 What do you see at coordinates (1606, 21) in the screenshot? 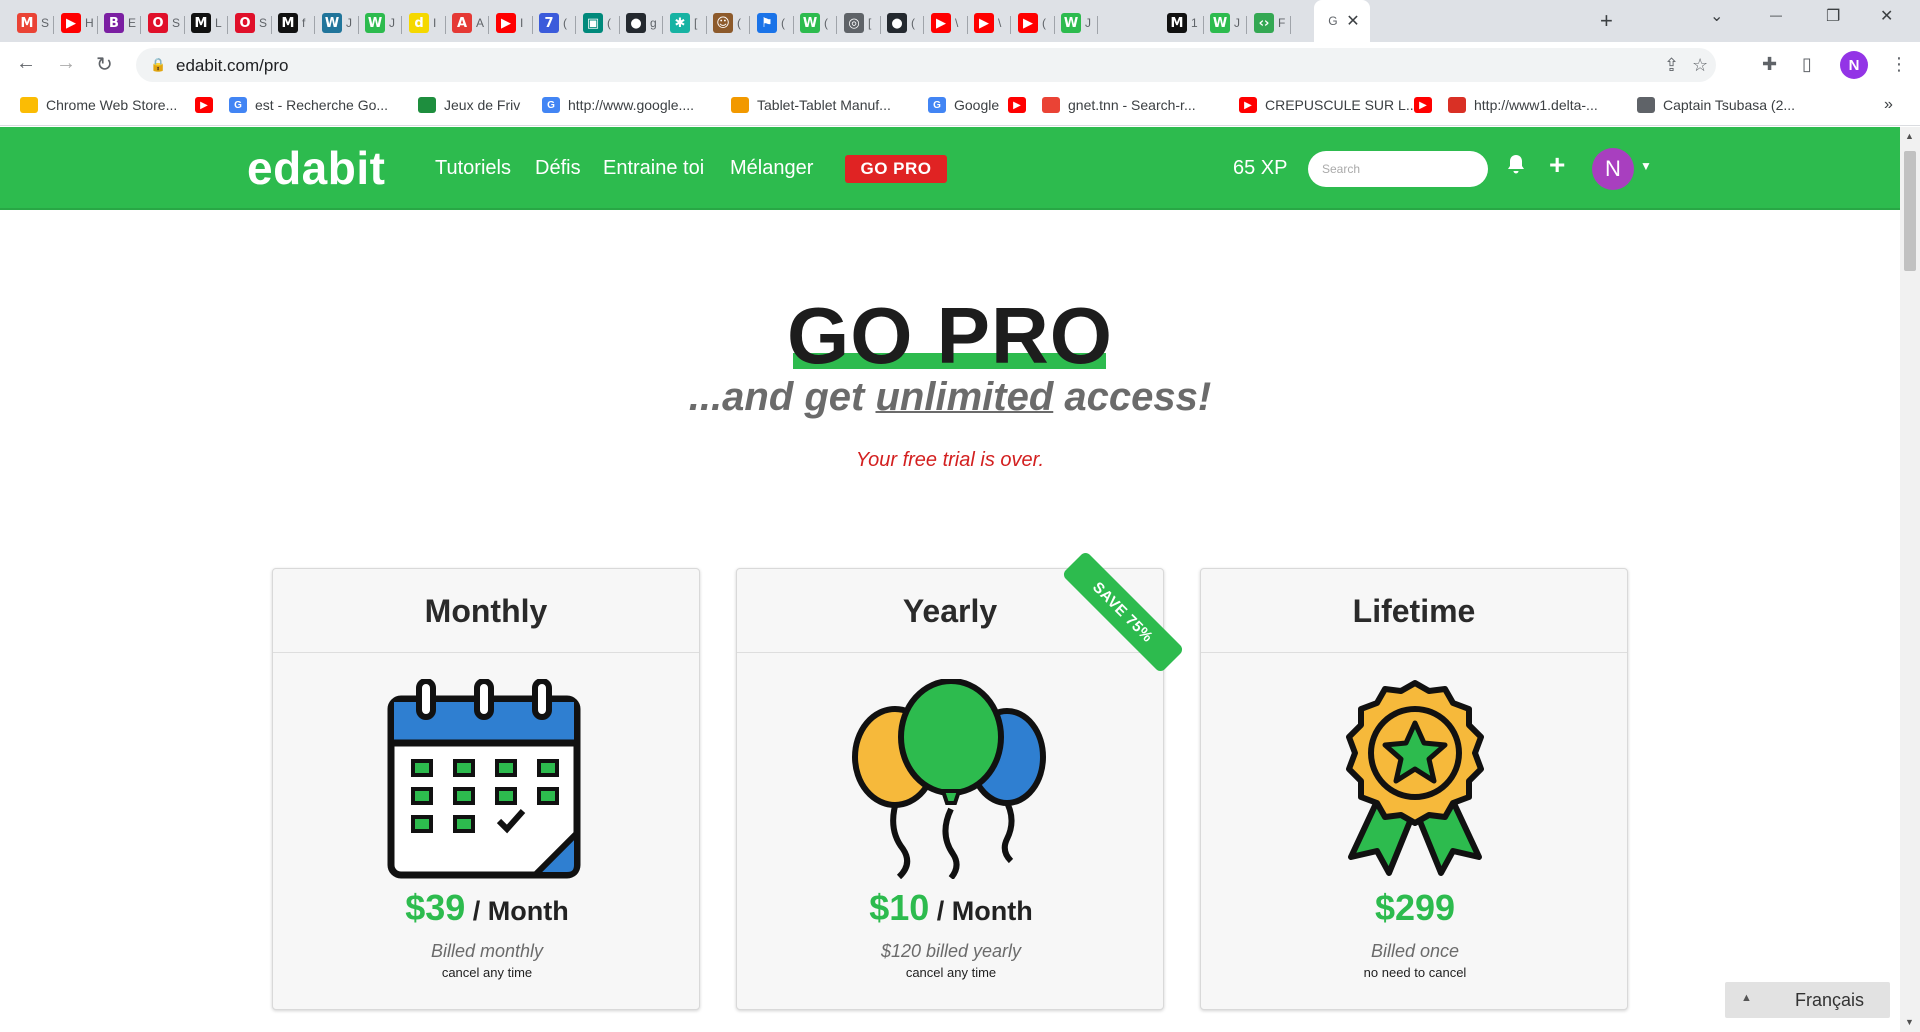
I see `new-tab-button: +` at bounding box center [1606, 21].